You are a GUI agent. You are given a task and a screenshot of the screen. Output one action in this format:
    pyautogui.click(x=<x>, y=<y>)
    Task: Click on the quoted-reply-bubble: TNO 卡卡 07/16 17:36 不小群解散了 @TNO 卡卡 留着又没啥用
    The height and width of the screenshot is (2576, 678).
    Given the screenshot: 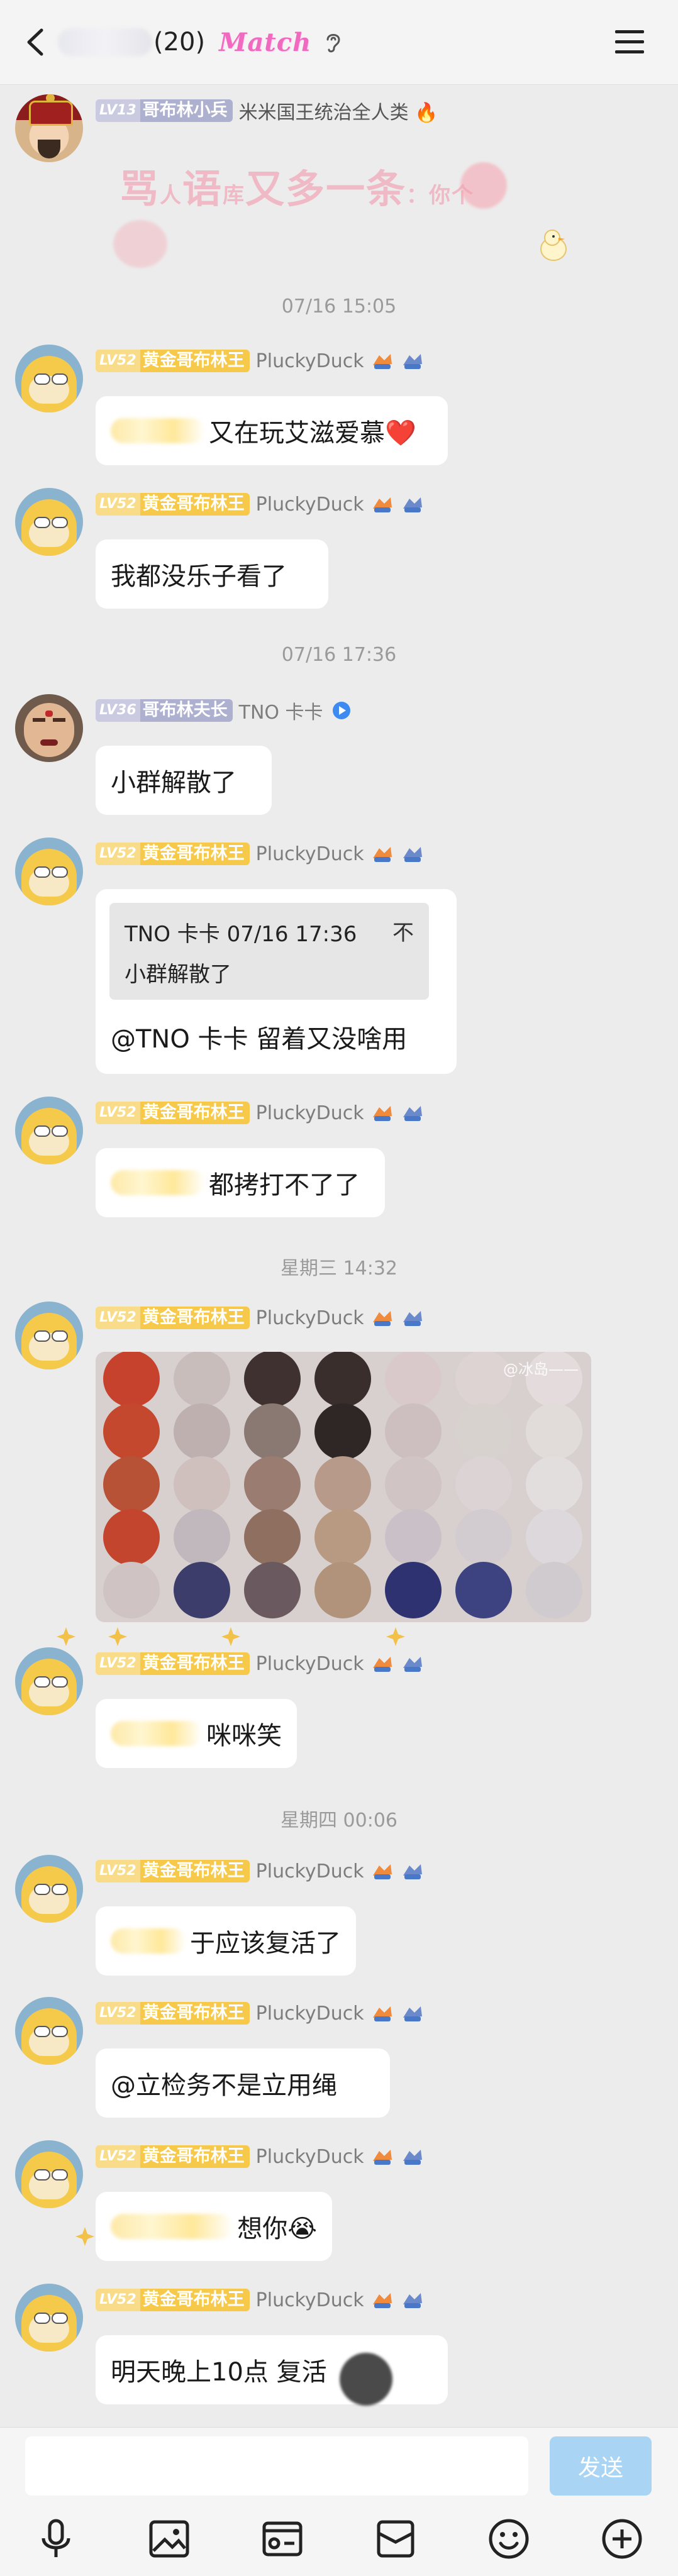 What is the action you would take?
    pyautogui.click(x=276, y=981)
    